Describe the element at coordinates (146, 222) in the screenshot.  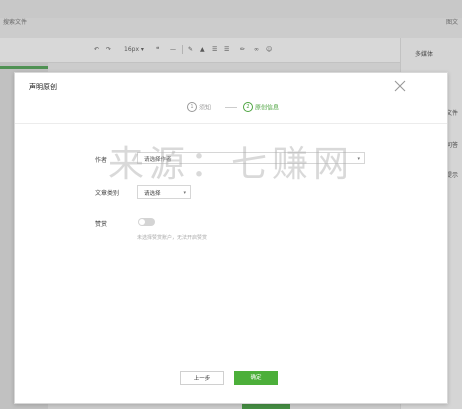
I see `reward-toggle` at that location.